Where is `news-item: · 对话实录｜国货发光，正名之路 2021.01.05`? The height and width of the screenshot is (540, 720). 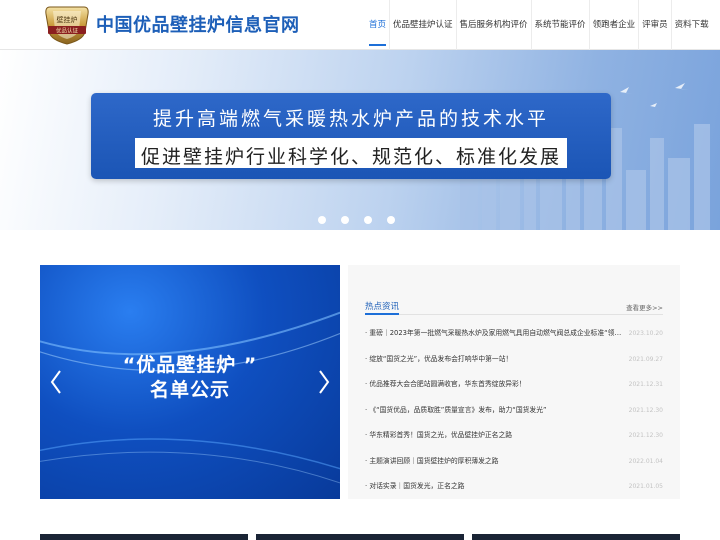
news-item: · 对话实录｜国货发光，正名之路 2021.01.05 is located at coordinates (514, 487).